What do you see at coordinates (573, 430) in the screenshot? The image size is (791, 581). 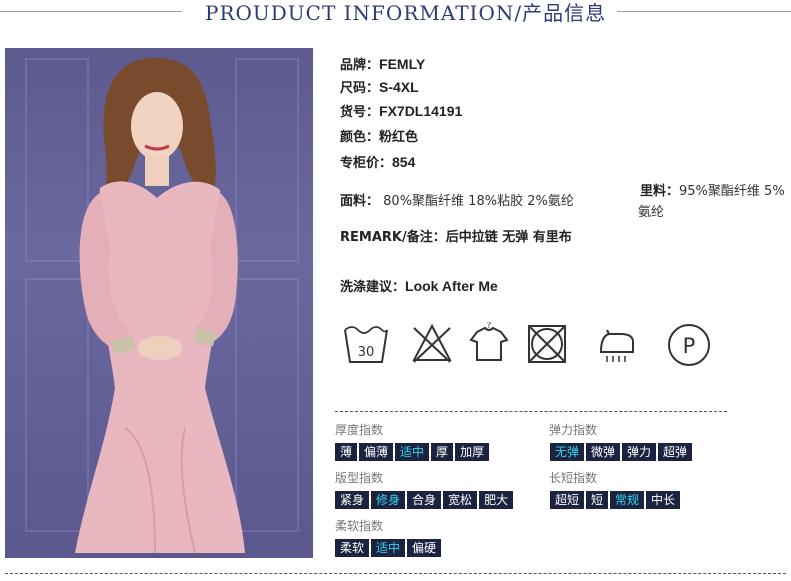 I see `elasticity-title: 弹力指数` at bounding box center [573, 430].